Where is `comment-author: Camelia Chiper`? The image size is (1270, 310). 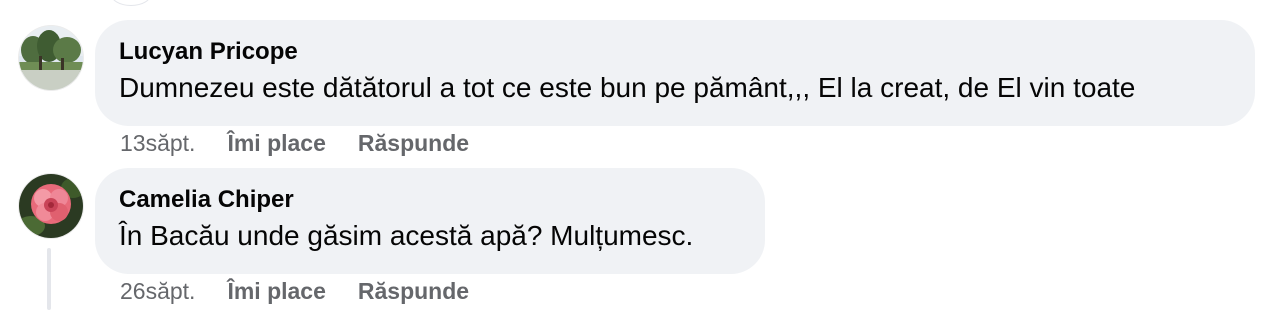
comment-author: Camelia Chiper is located at coordinates (430, 200).